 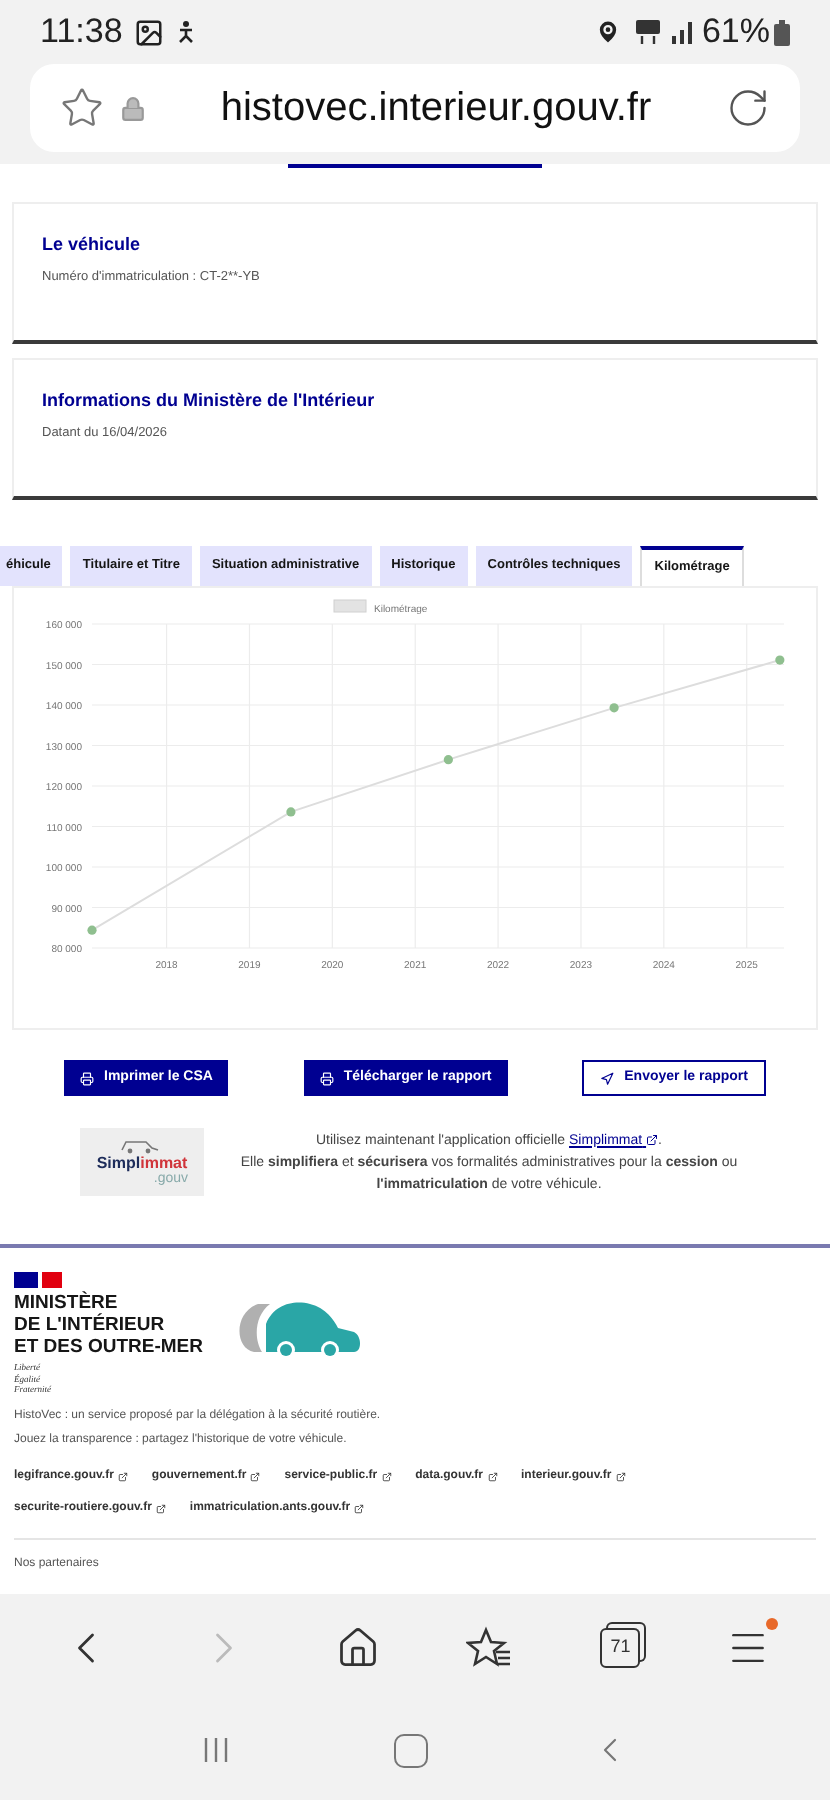 I want to click on battery-percentage: 61%, so click(x=735, y=32).